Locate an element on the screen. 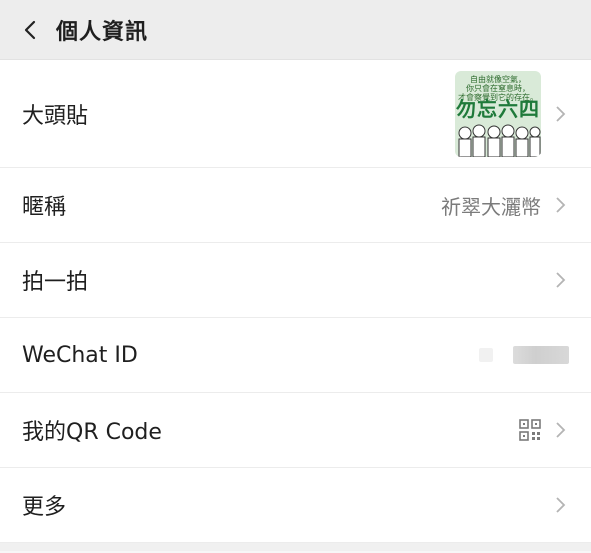 The width and height of the screenshot is (591, 553). row-right: 自由就像空氣， 你只會在窒息時， 才會察覺到它的存在。 勿忘六四 is located at coordinates (512, 113).